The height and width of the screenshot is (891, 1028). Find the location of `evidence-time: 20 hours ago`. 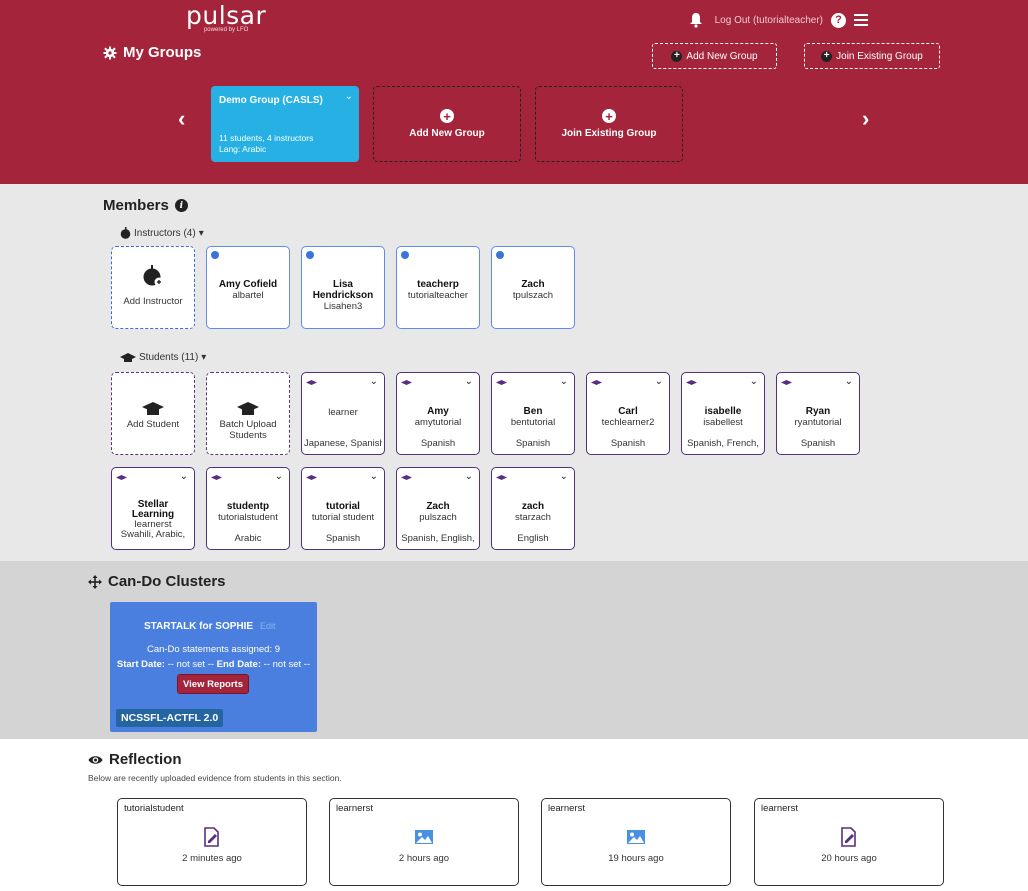

evidence-time: 20 hours ago is located at coordinates (849, 858).